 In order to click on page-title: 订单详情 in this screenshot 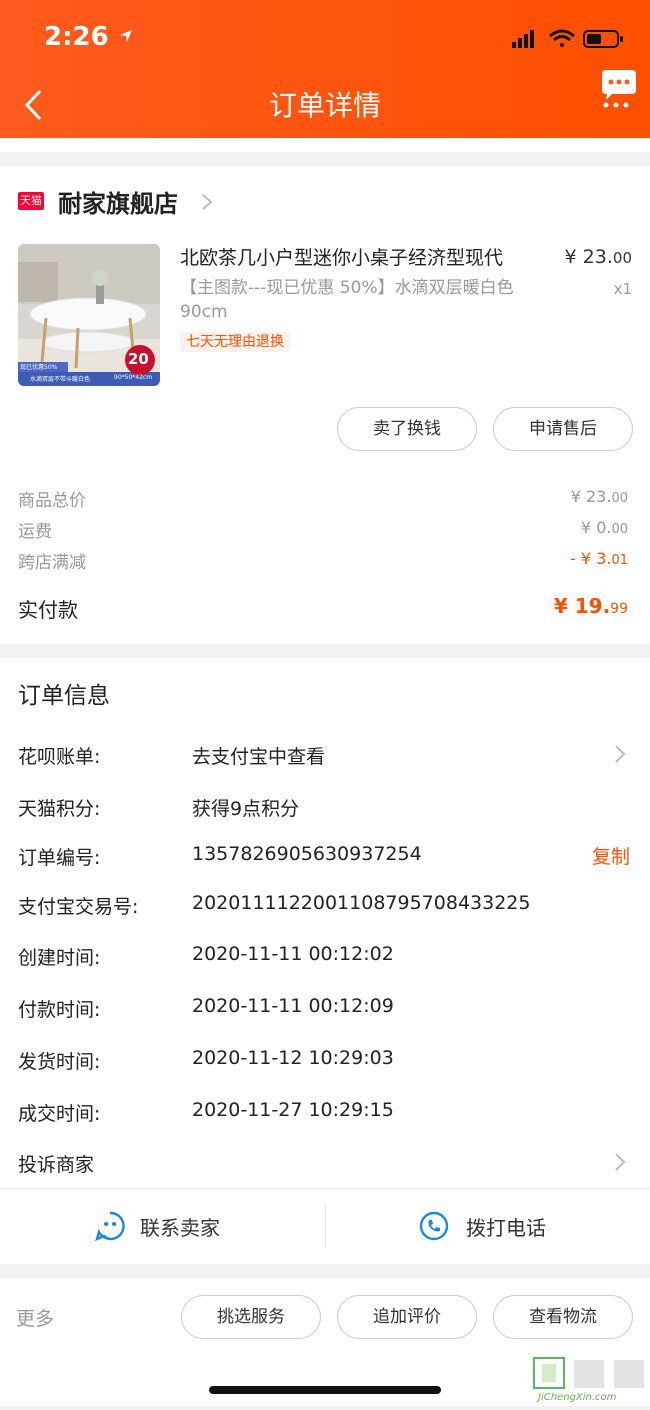, I will do `click(324, 105)`.